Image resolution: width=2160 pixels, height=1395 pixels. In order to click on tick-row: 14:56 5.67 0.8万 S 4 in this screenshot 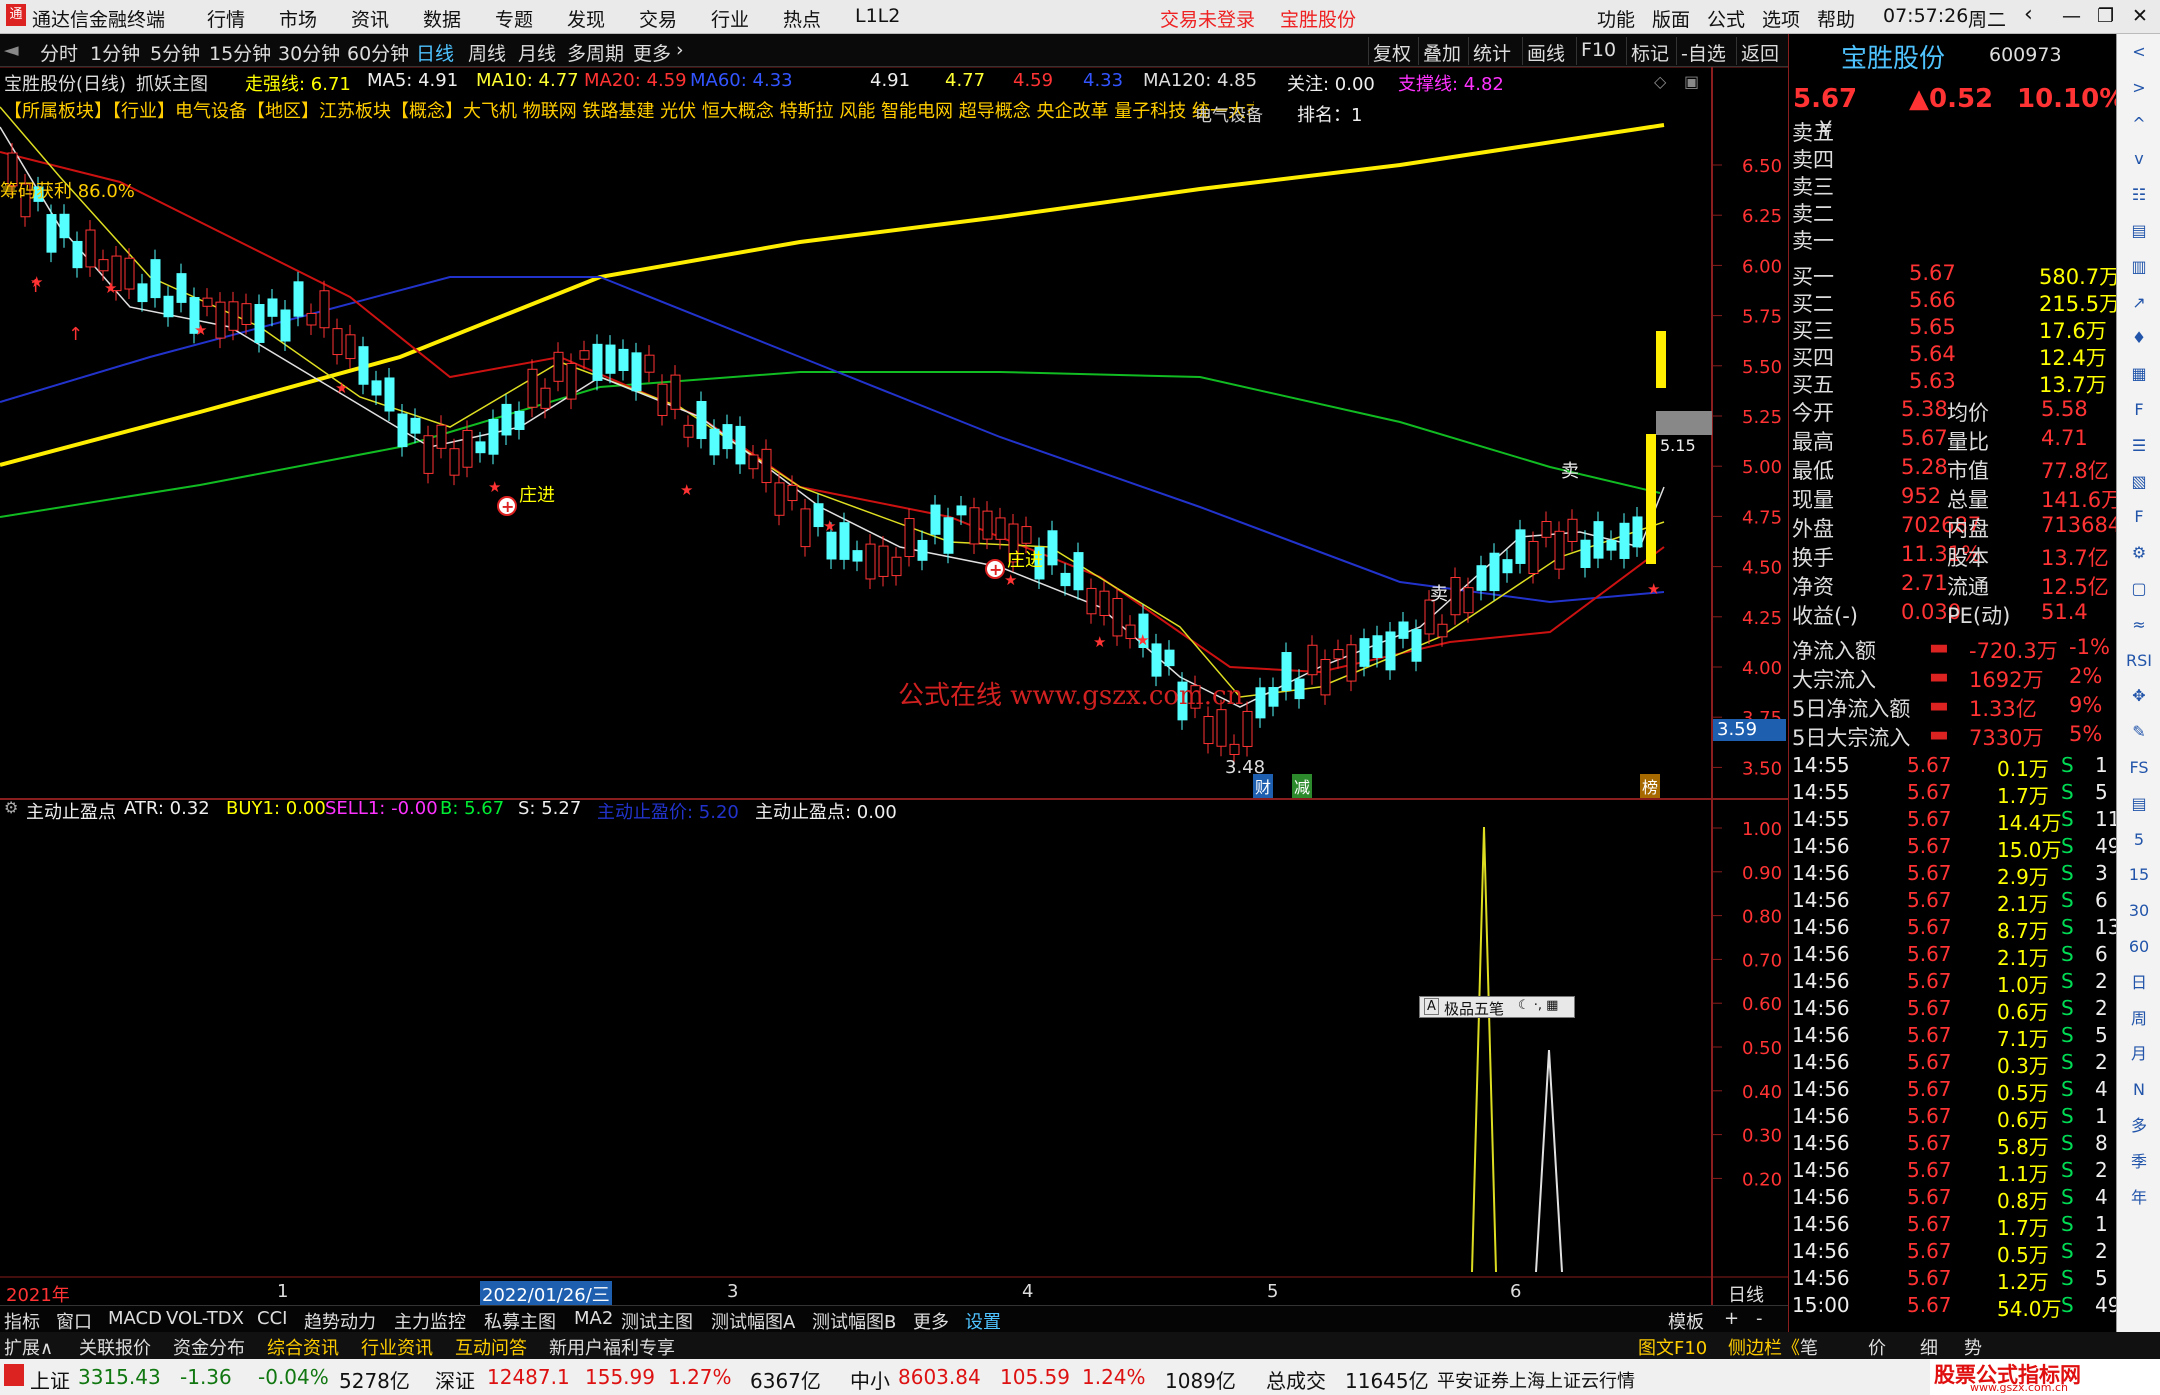, I will do `click(1953, 1198)`.